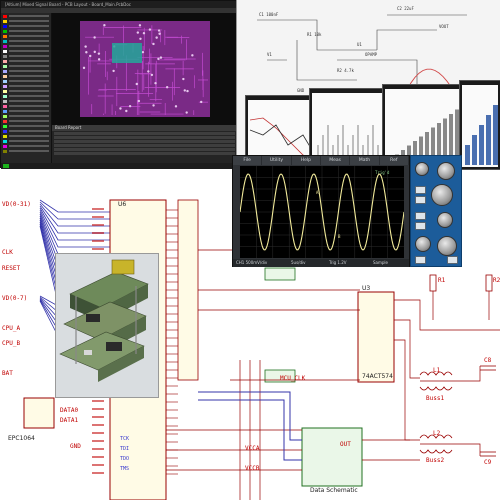 The width and height of the screenshot is (500, 500). Describe the element at coordinates (248, 160) in the screenshot. I see `scope-menu-file: File` at that location.